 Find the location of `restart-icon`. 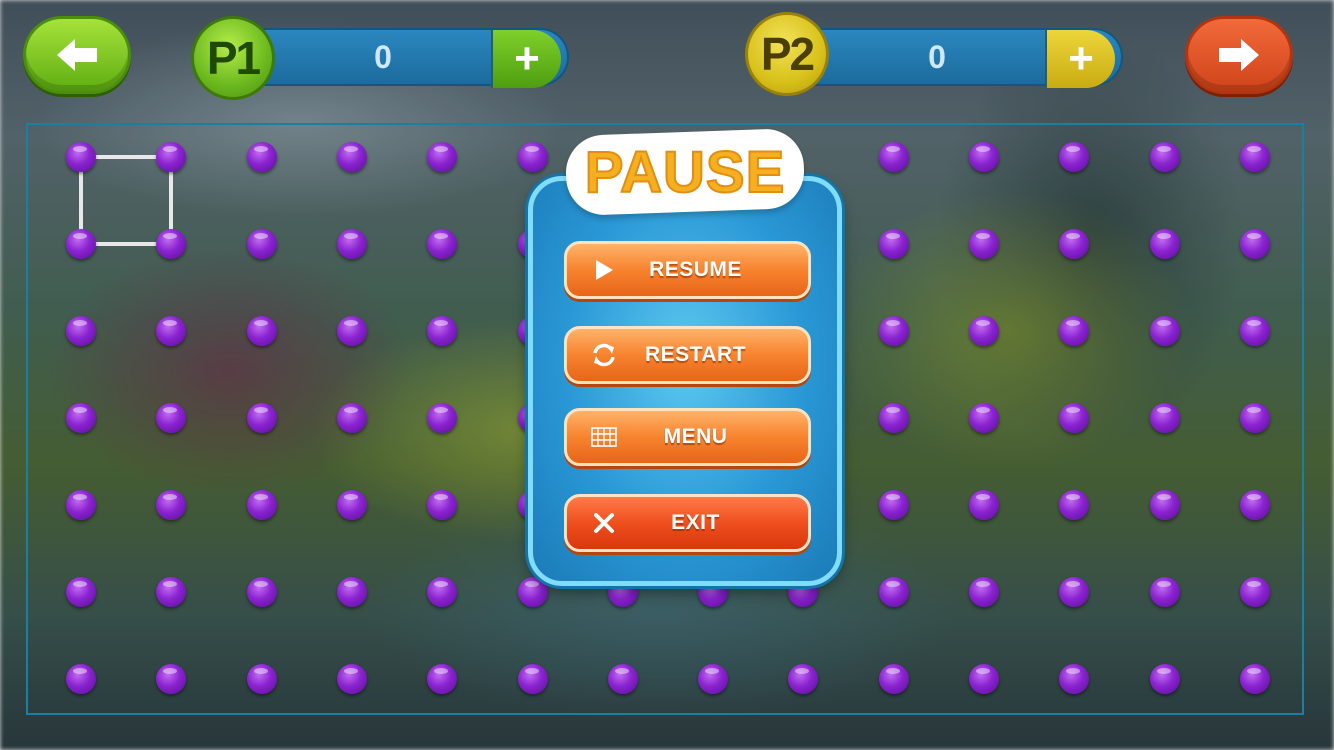

restart-icon is located at coordinates (604, 355).